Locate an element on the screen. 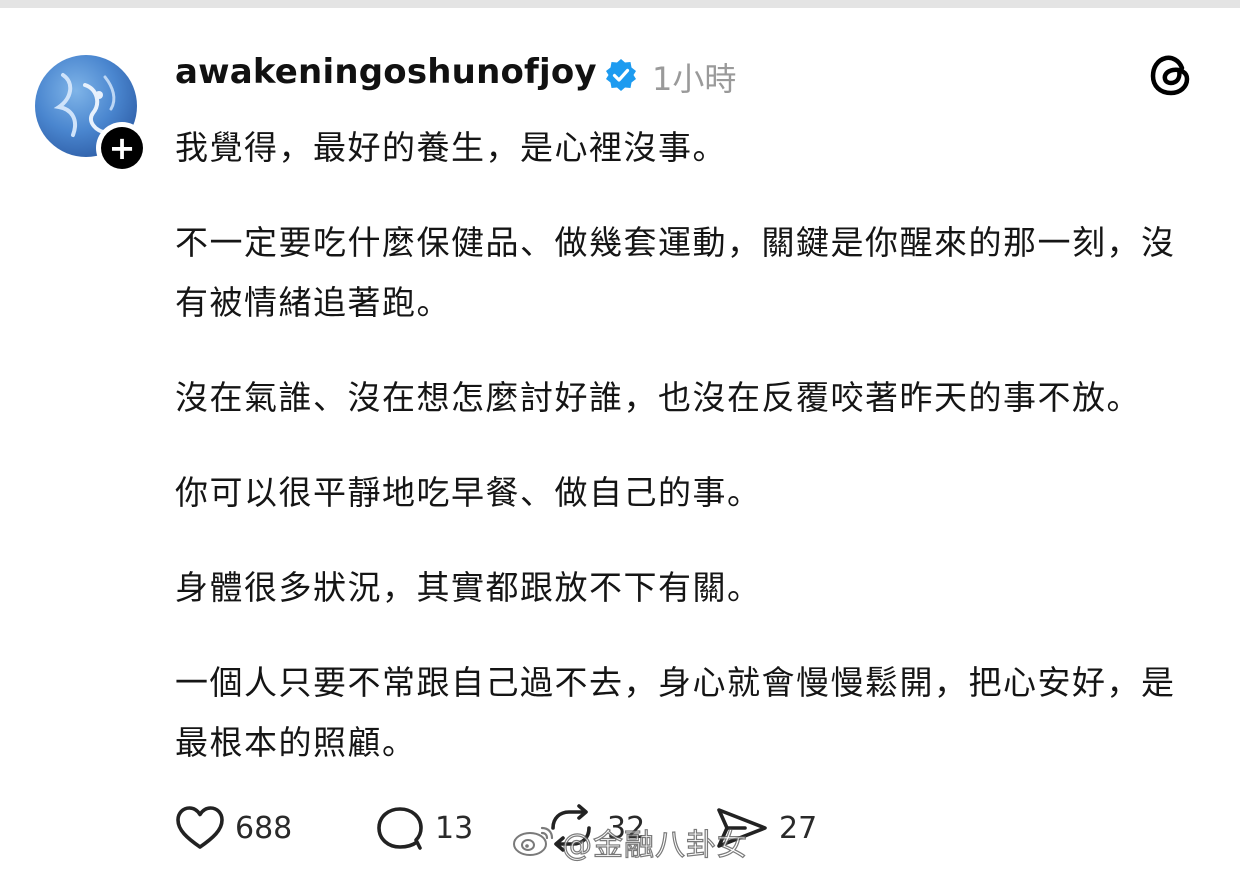 The height and width of the screenshot is (871, 1240). reply-button: 13 is located at coordinates (424, 828).